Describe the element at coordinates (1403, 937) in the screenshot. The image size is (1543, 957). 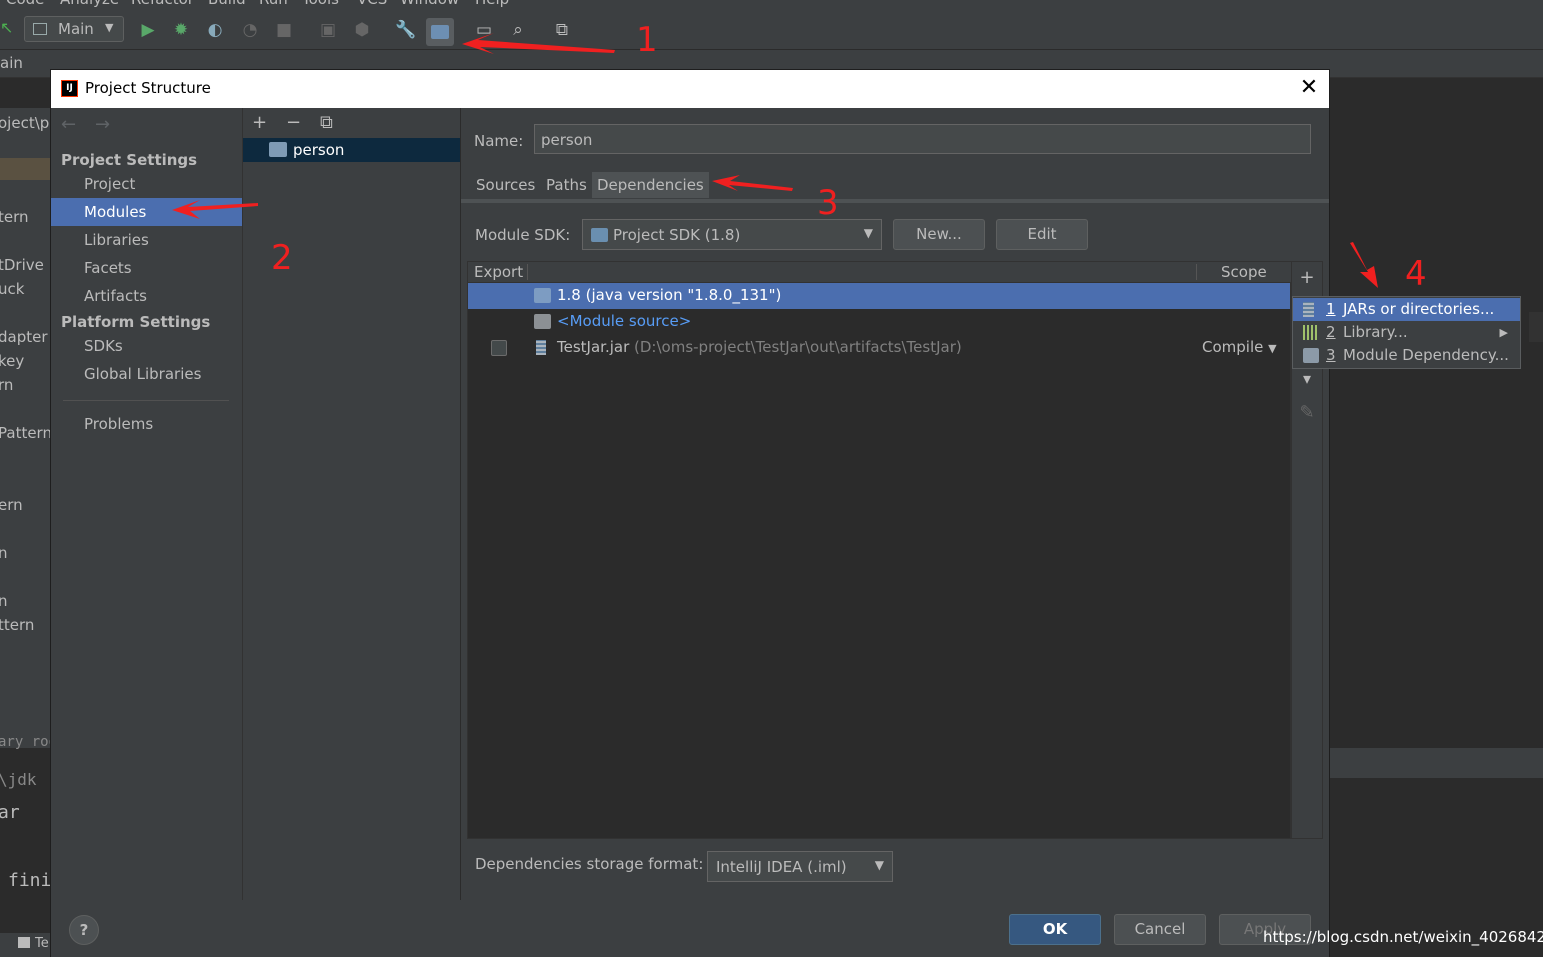
I see `watermark: https://blog.csdn.net/weixin_40268421` at that location.